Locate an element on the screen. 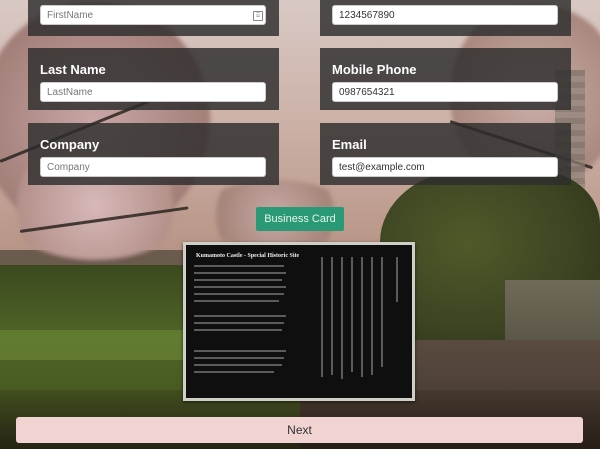 The image size is (600, 449). mobile-phone-input is located at coordinates (445, 92).